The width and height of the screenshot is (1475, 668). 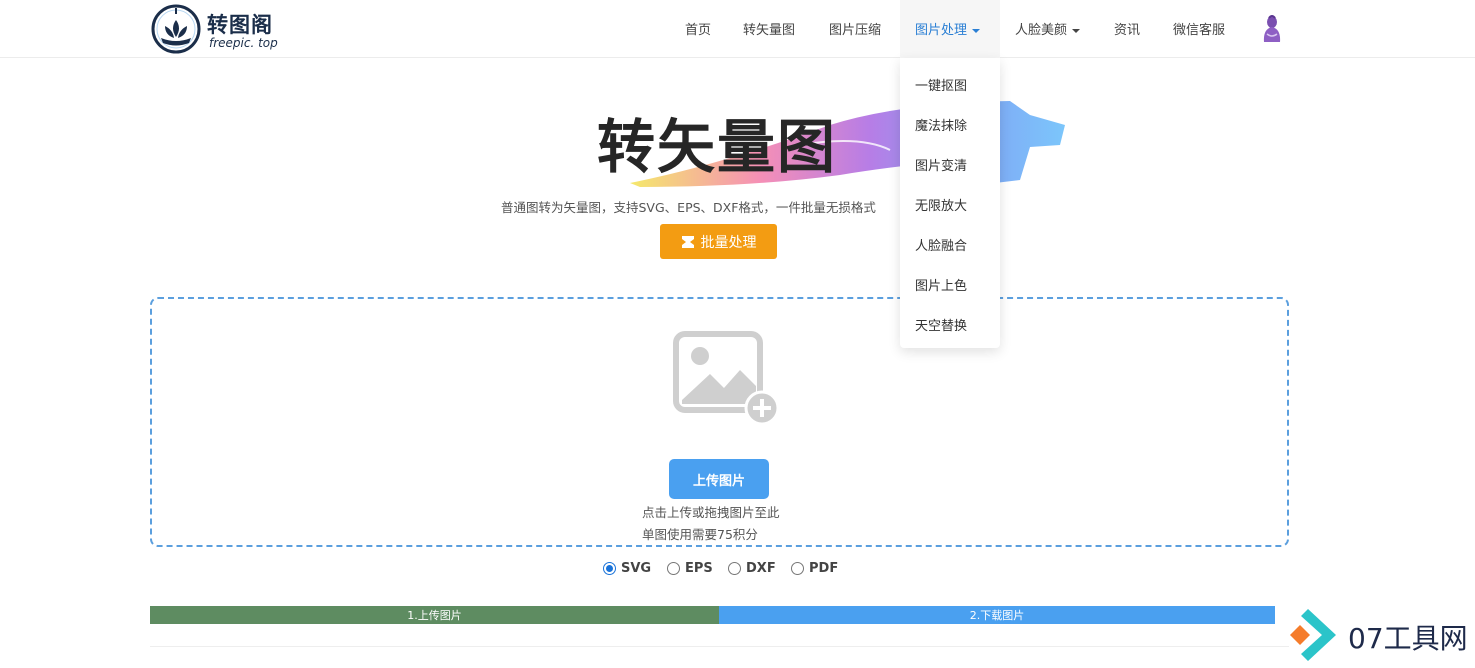 What do you see at coordinates (609, 568) in the screenshot?
I see `radio-svg` at bounding box center [609, 568].